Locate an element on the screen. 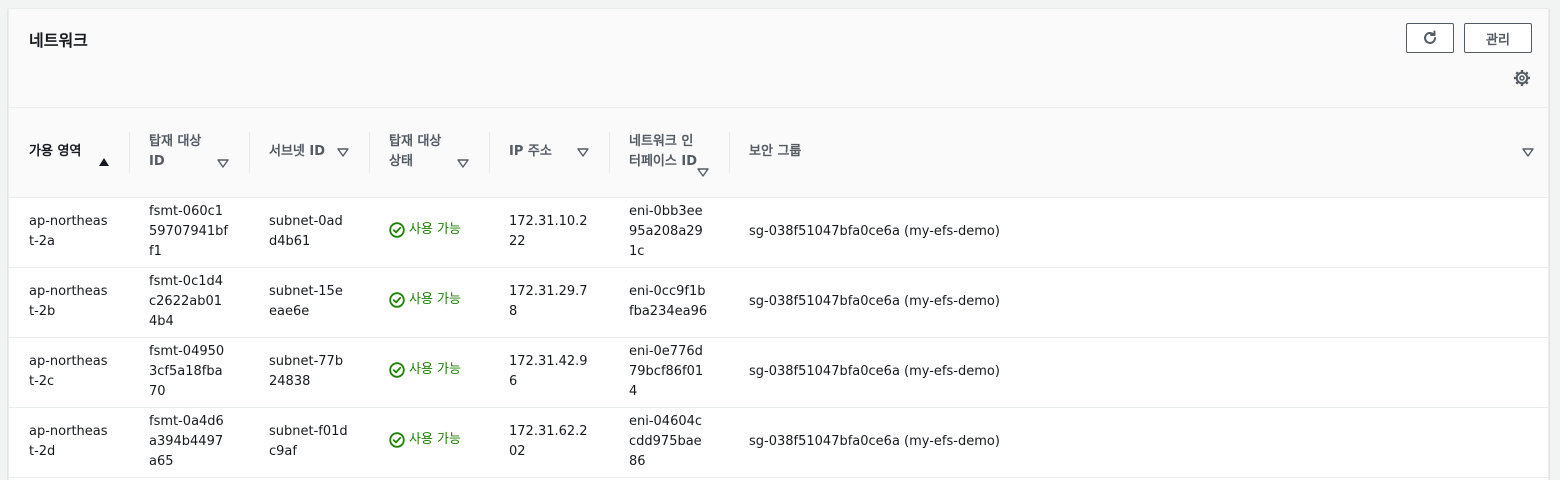  caret-up-icon is located at coordinates (104, 161).